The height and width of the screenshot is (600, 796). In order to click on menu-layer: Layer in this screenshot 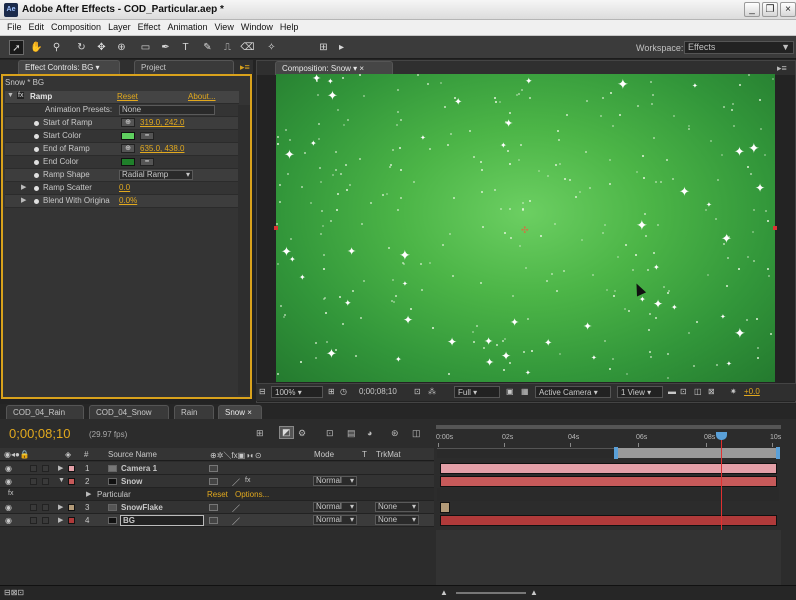, I will do `click(119, 26)`.